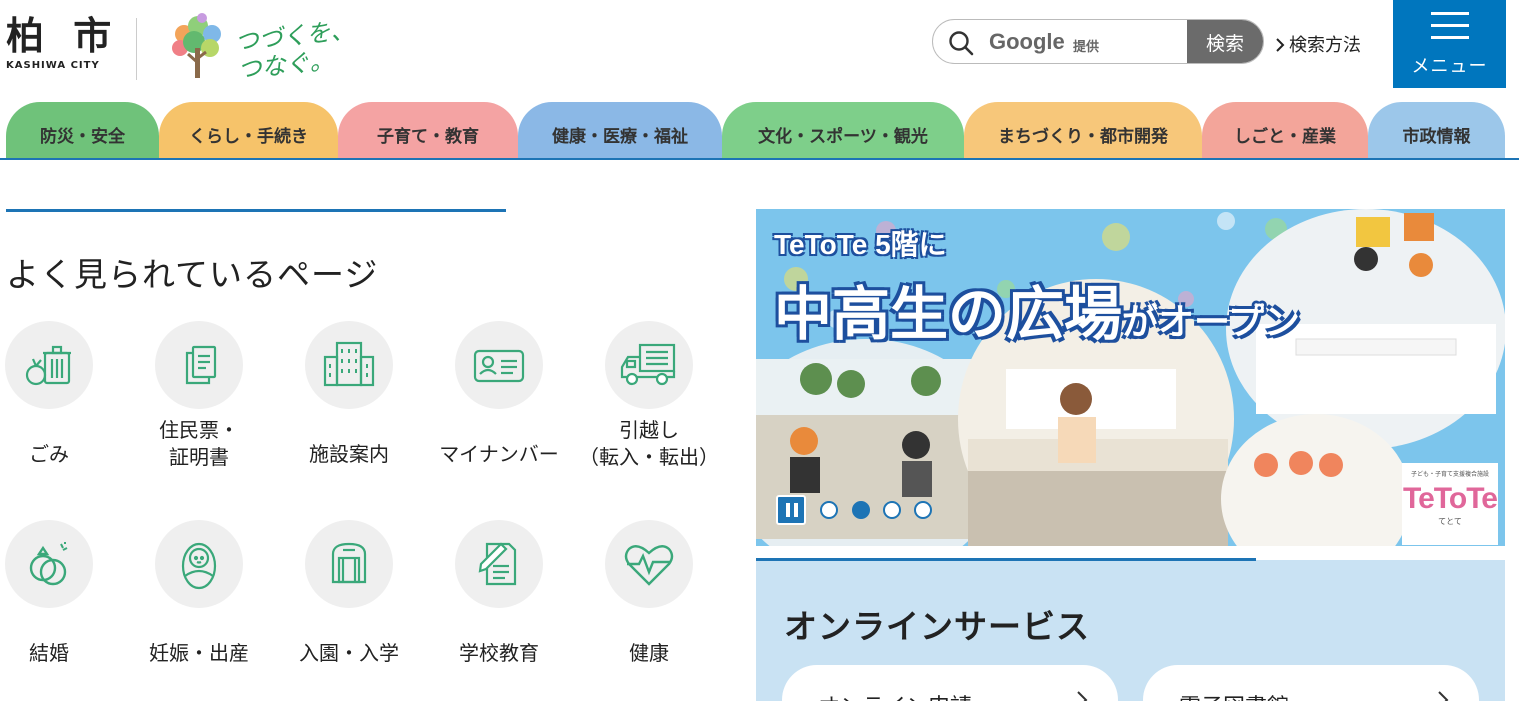 The width and height of the screenshot is (1519, 701). Describe the element at coordinates (1083, 136) in the screenshot. I see `tab-label: まちづくり・都市開発` at that location.